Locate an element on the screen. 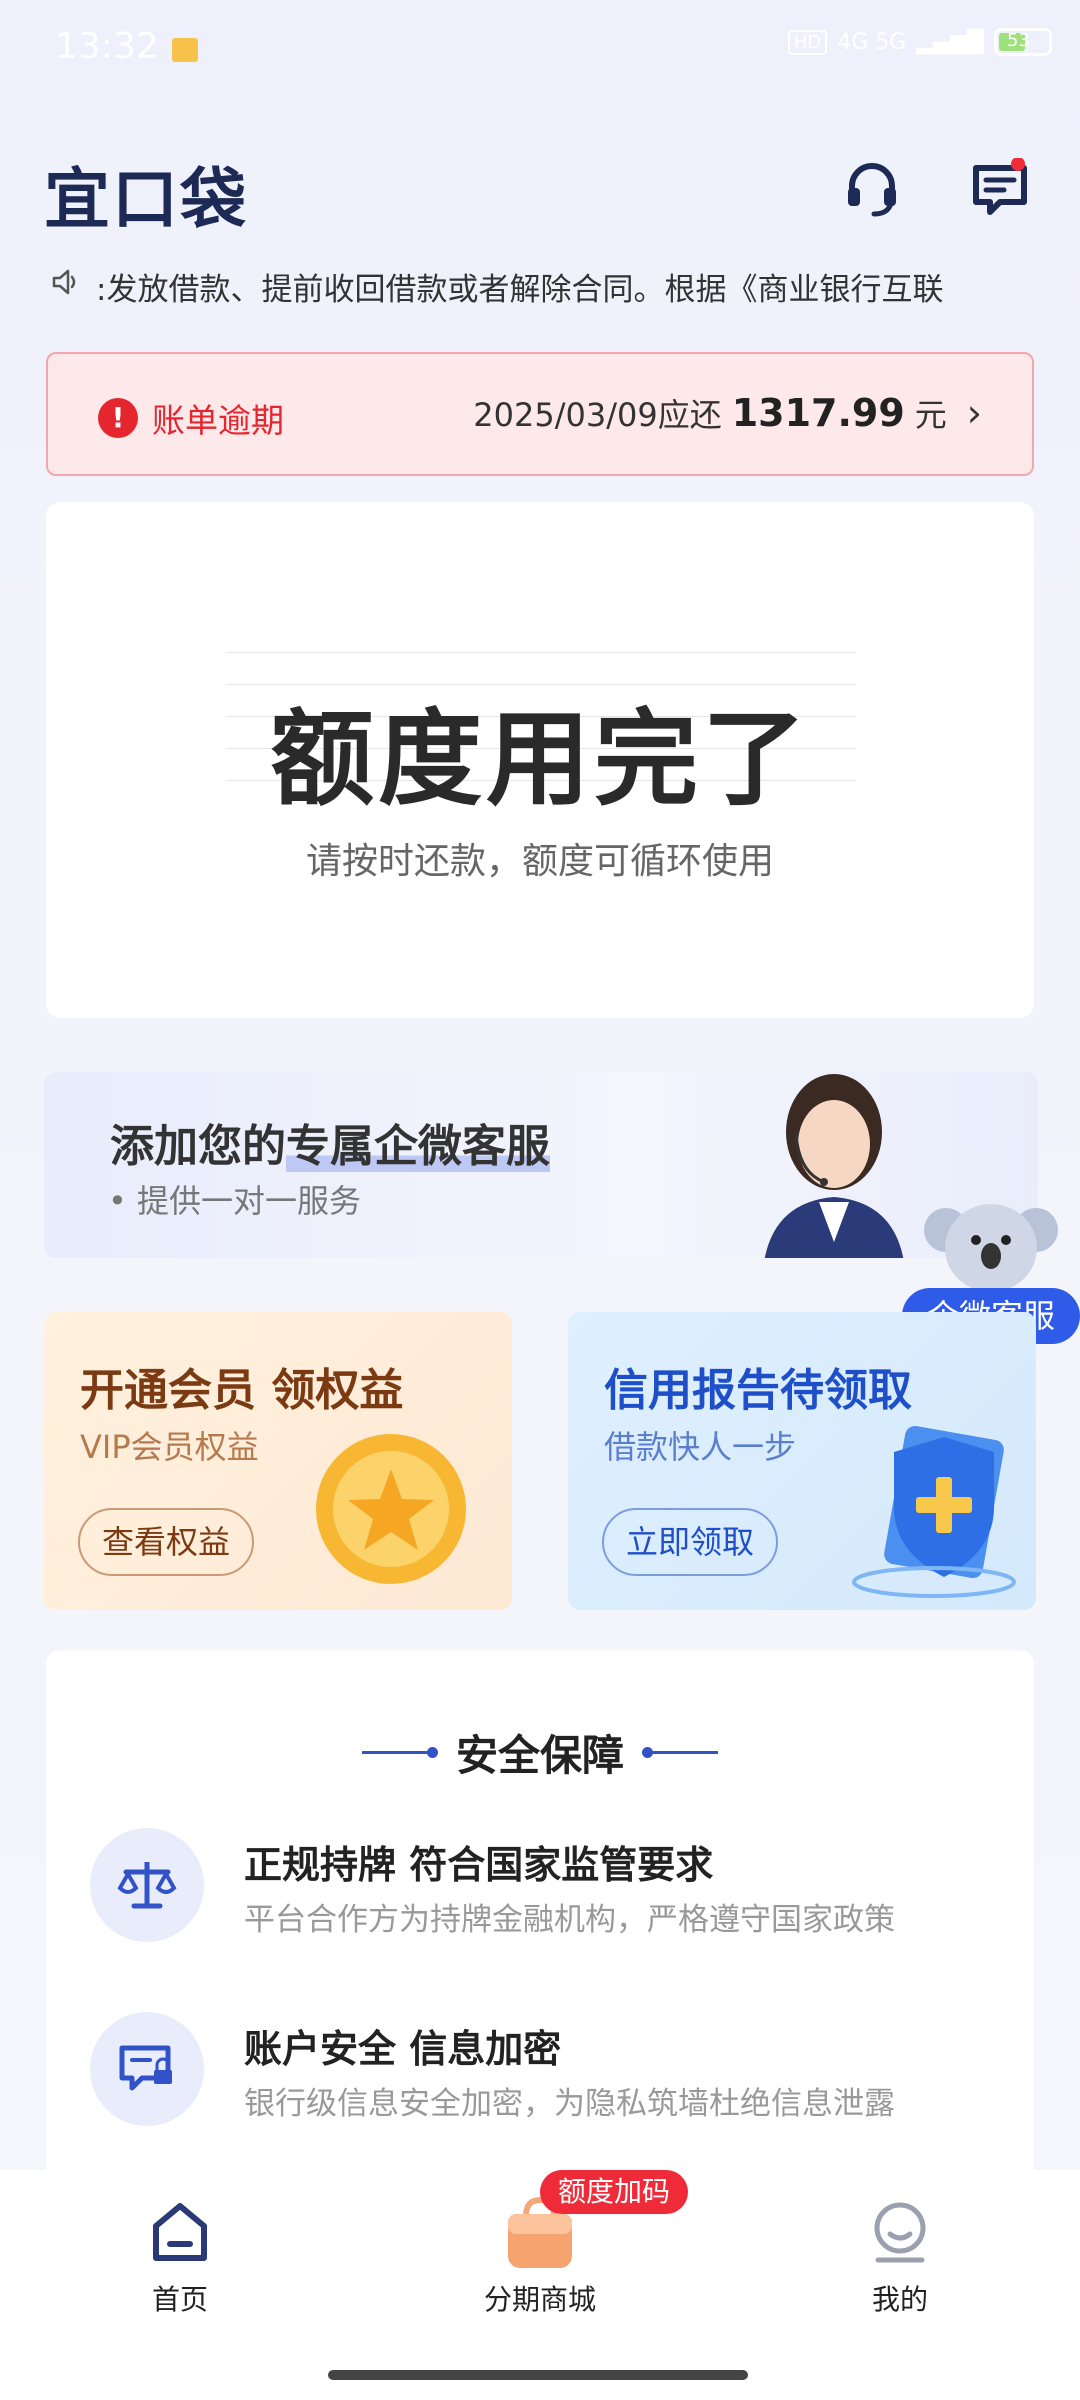 The width and height of the screenshot is (1080, 2400). feature-description: 平台合作方为持牌金融机构，严格遵守国家政策 is located at coordinates (569, 1920).